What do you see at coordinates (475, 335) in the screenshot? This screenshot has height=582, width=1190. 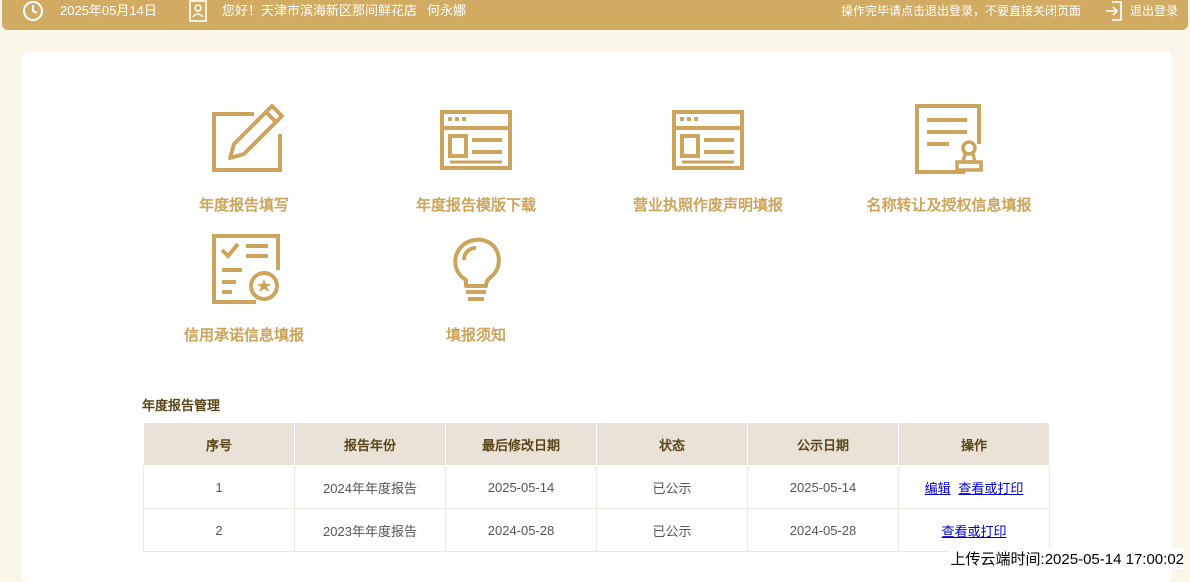 I see `tile-label: 填报须知` at bounding box center [475, 335].